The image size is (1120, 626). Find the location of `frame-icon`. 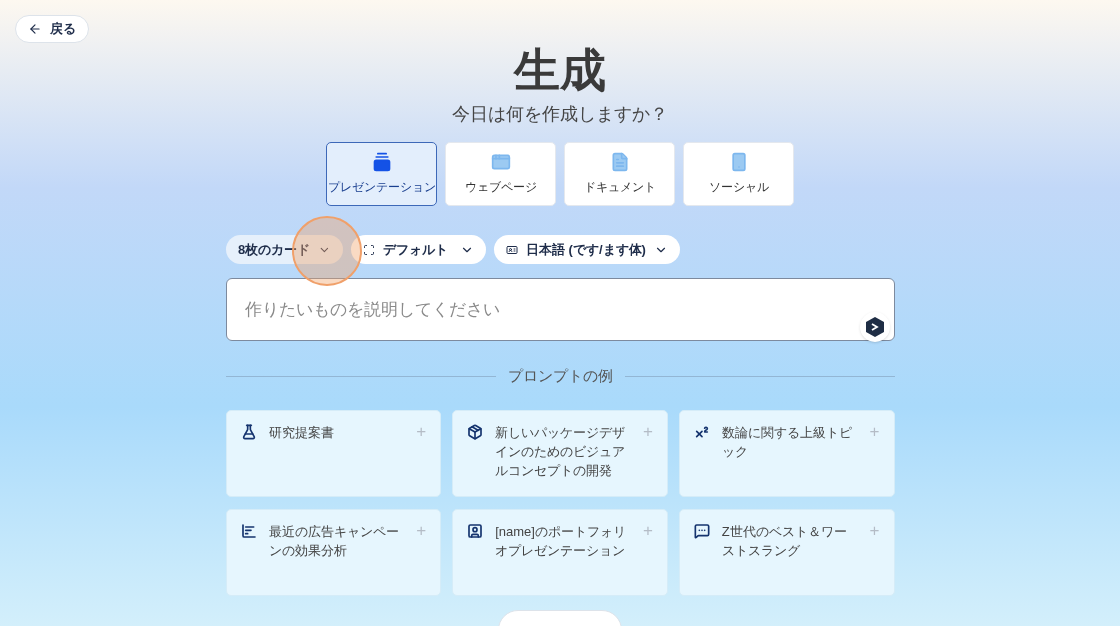

frame-icon is located at coordinates (369, 249).